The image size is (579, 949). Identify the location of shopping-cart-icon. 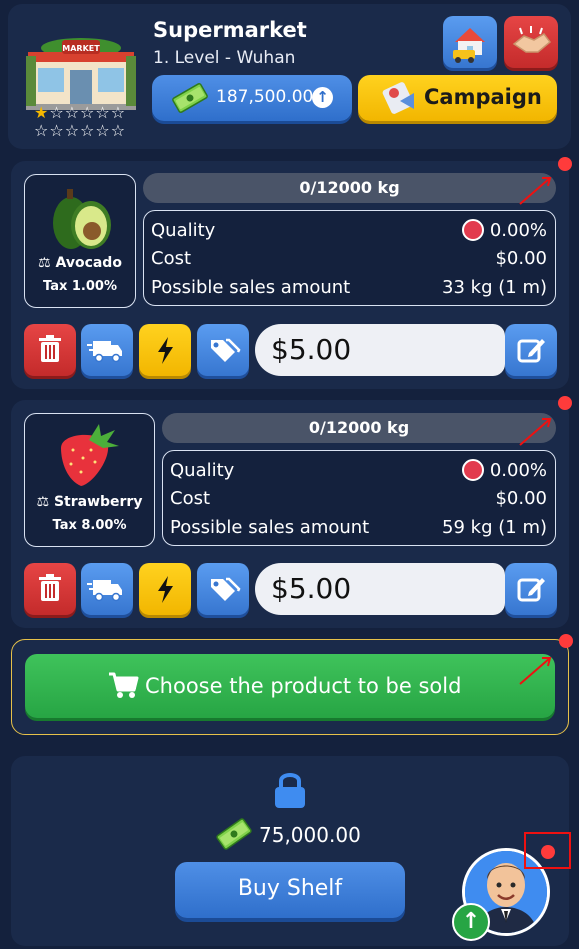
(124, 685).